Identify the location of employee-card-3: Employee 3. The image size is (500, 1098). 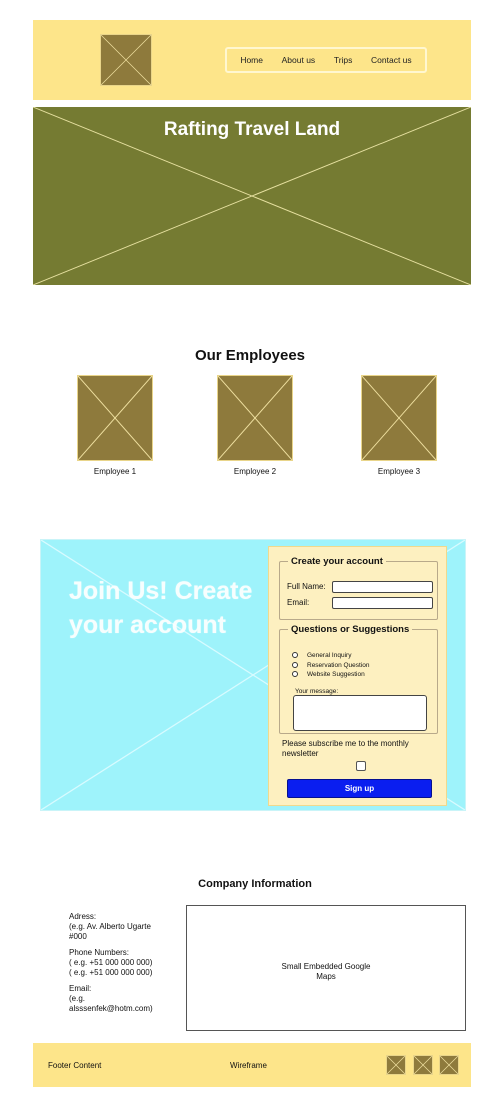
(399, 425).